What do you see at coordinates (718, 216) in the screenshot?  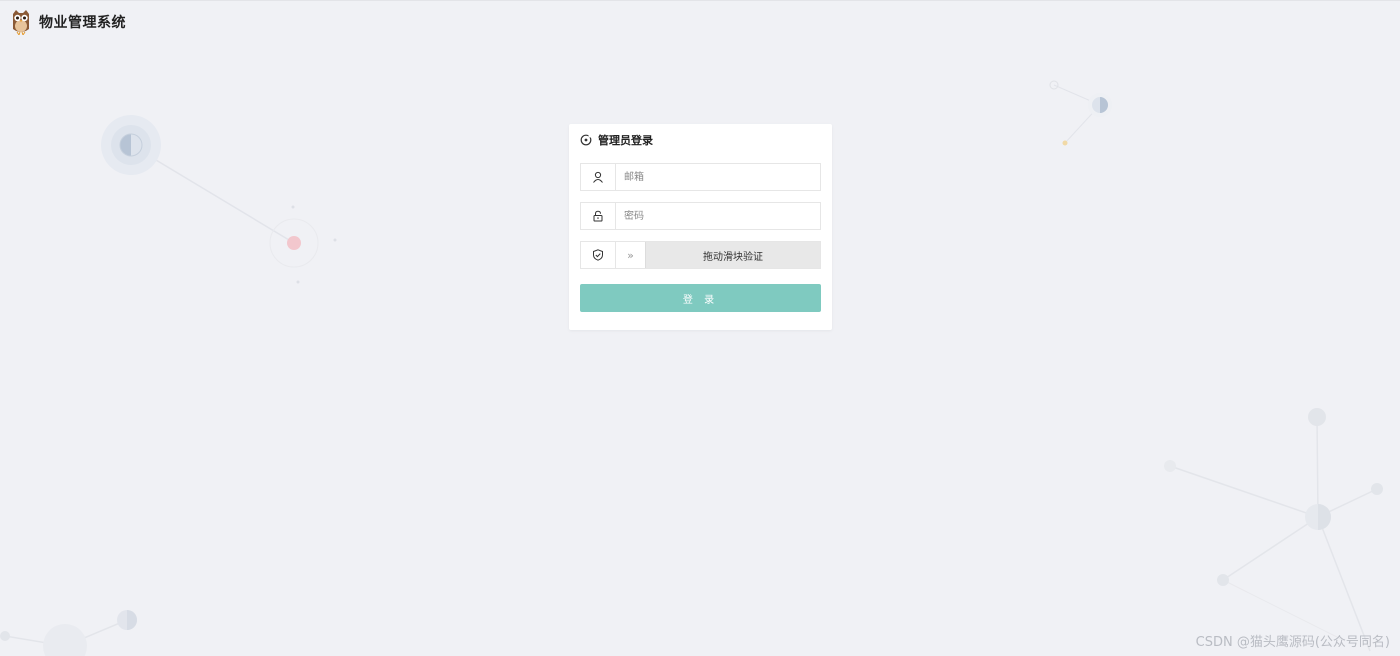 I see `password-input` at bounding box center [718, 216].